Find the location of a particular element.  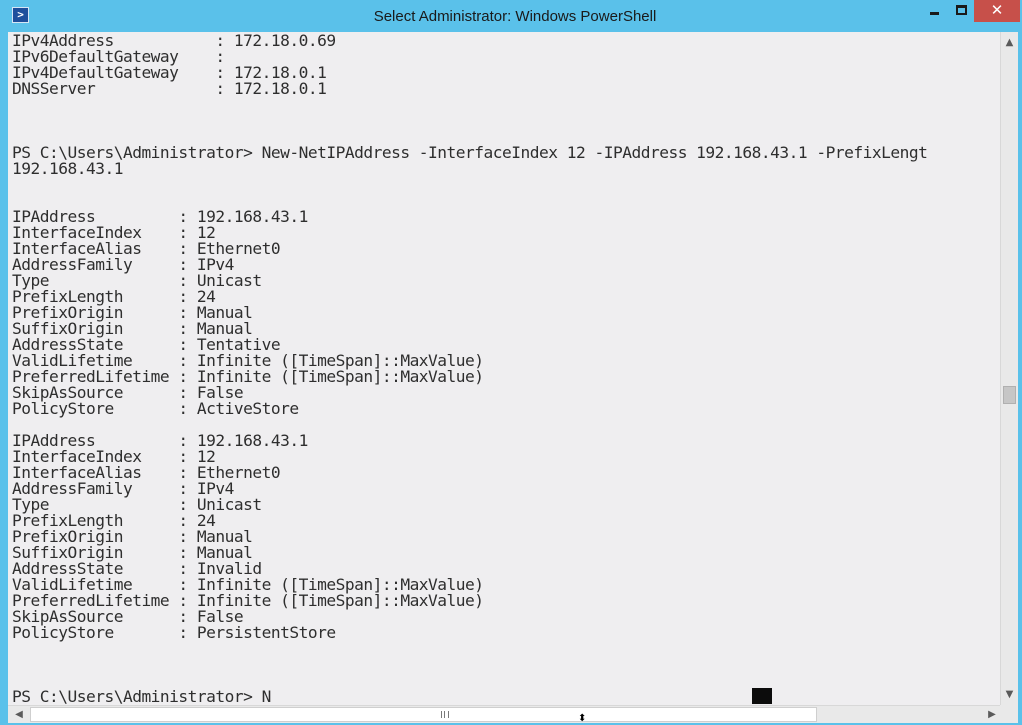

size-grip is located at coordinates (1009, 714).